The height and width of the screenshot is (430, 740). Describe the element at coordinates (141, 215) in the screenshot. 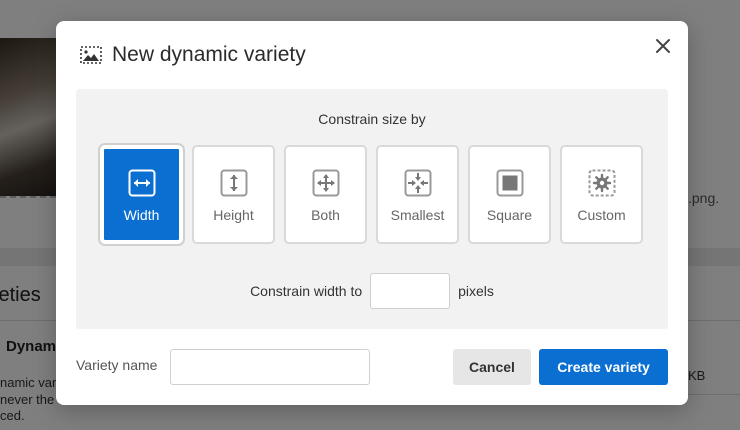

I see `option-label: Width` at that location.